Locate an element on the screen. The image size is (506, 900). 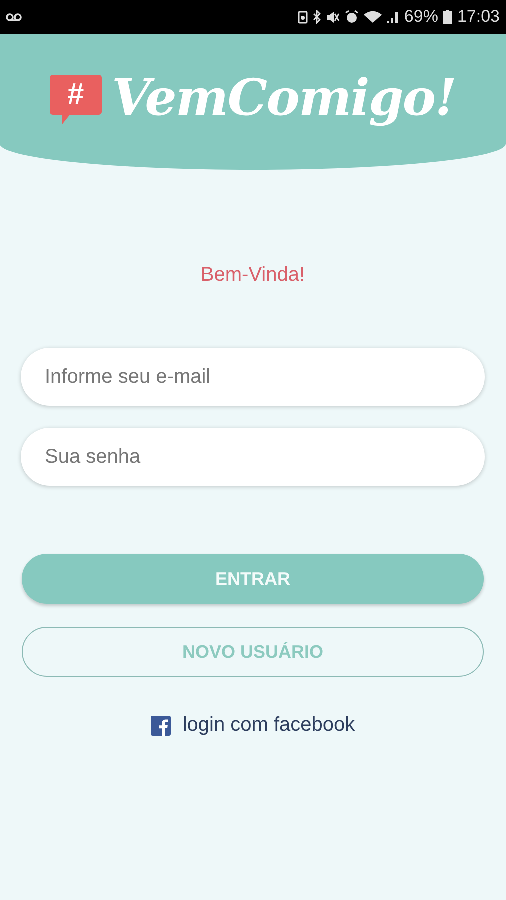
alarm-icon is located at coordinates (352, 17).